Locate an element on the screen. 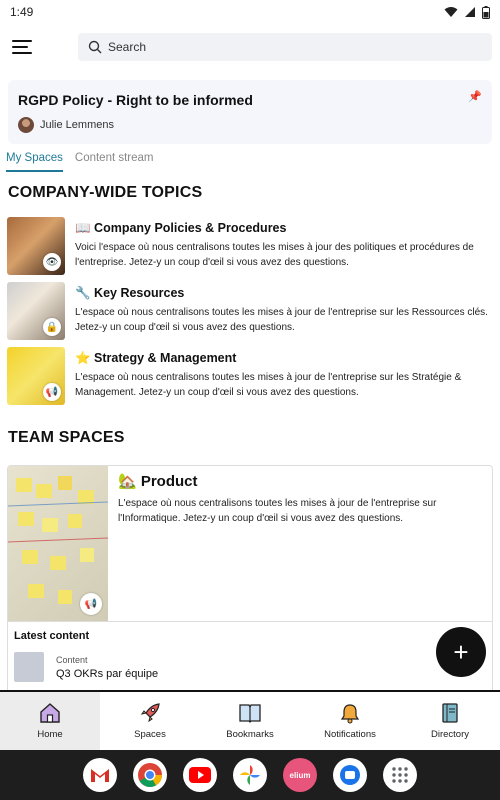 This screenshot has width=500, height=800. search-icon is located at coordinates (95, 47).